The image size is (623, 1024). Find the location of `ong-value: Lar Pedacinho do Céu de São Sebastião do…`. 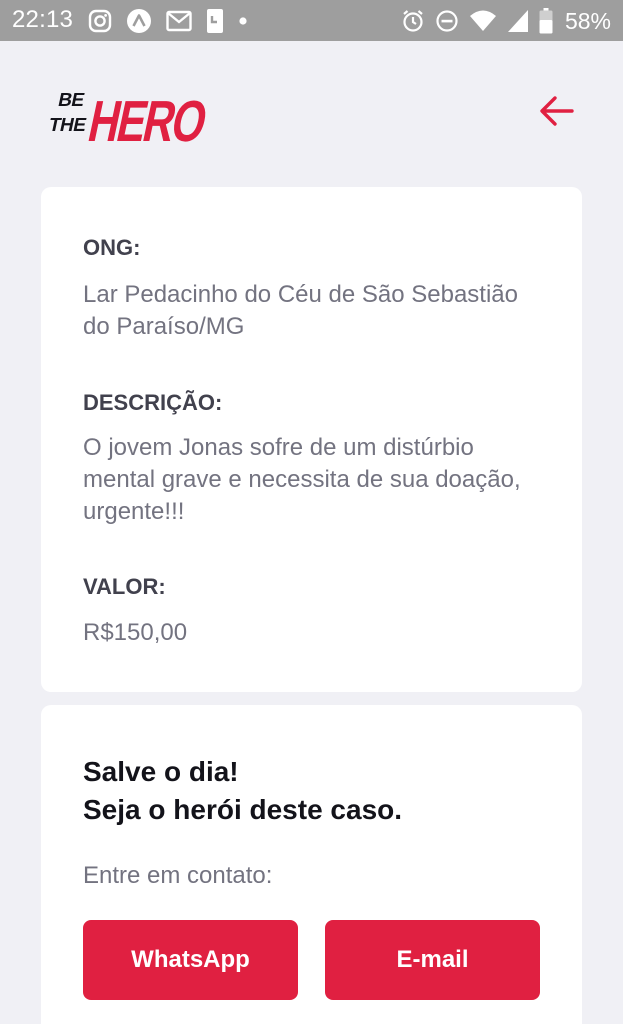

ong-value: Lar Pedacinho do Céu de São Sebastião do… is located at coordinates (300, 310).